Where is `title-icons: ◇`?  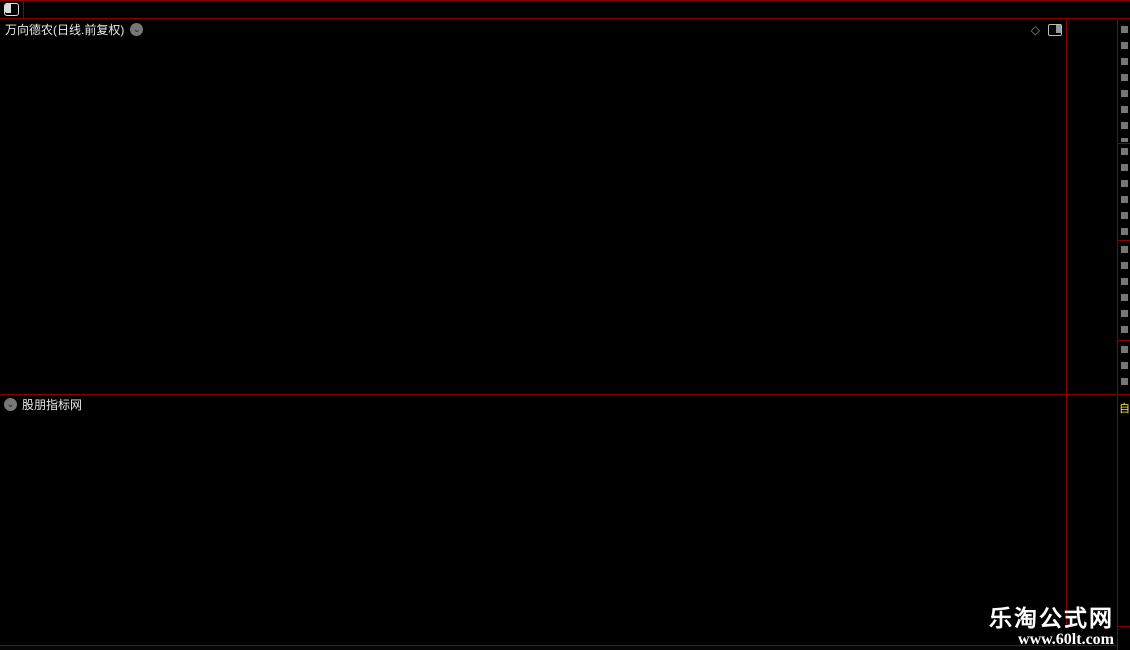 title-icons: ◇ is located at coordinates (1046, 30).